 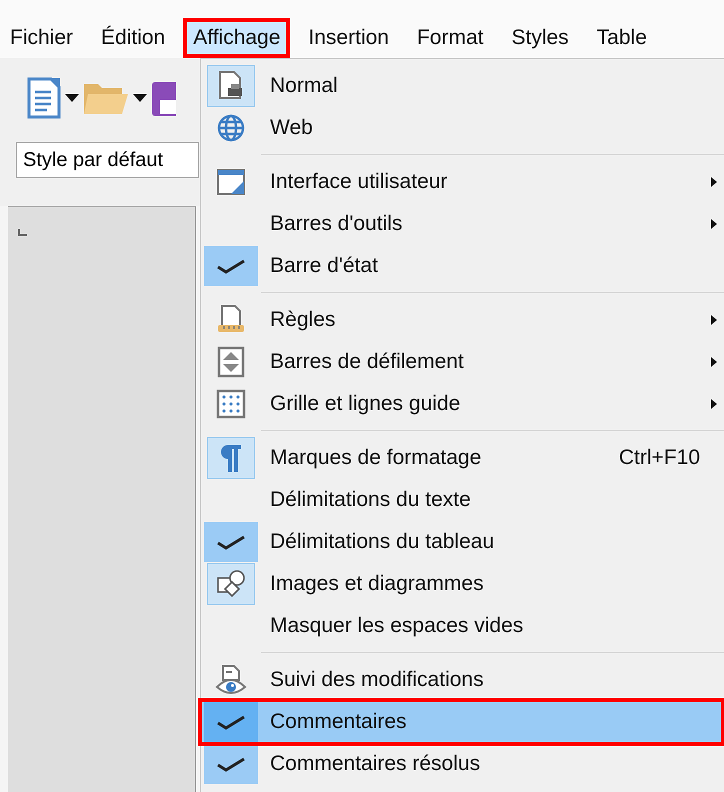 What do you see at coordinates (133, 38) in the screenshot?
I see `menu-bar-item: Édition` at bounding box center [133, 38].